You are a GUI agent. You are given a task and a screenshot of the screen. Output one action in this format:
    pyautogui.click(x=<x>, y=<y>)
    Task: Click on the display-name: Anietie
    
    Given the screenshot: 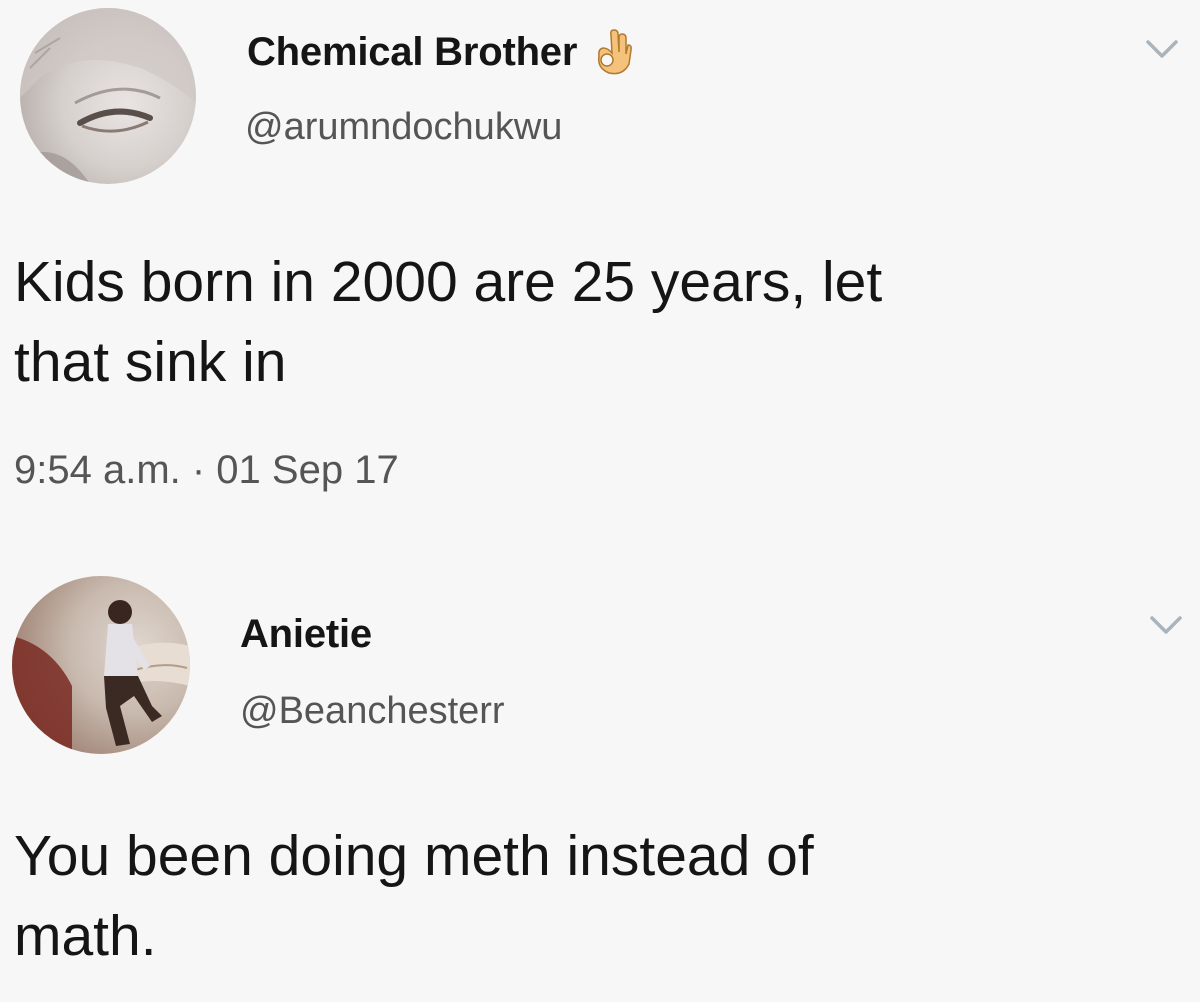 What is the action you would take?
    pyautogui.click(x=306, y=634)
    